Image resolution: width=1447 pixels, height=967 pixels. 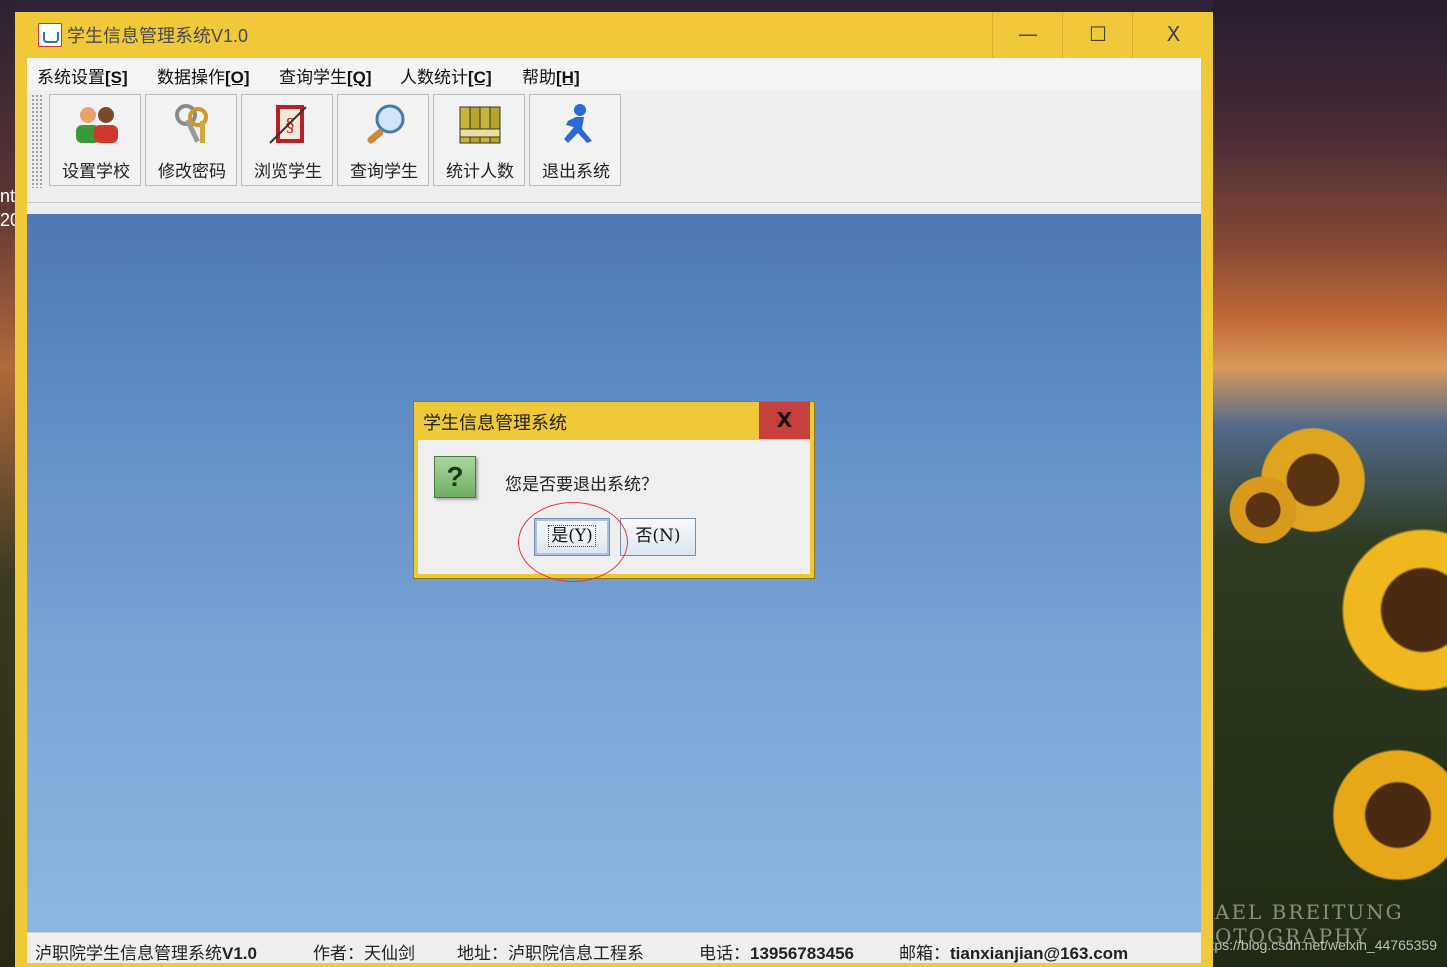 I want to click on change-password-button: 修改密码, so click(x=191, y=140).